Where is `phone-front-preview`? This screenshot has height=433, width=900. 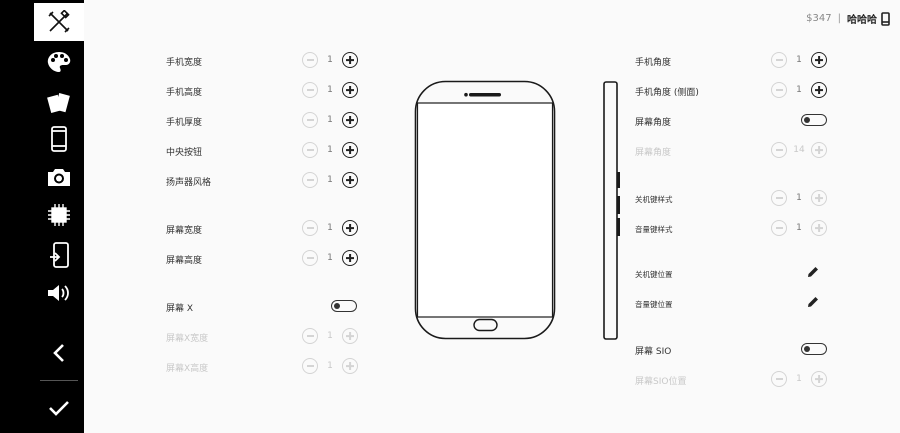 phone-front-preview is located at coordinates (485, 210).